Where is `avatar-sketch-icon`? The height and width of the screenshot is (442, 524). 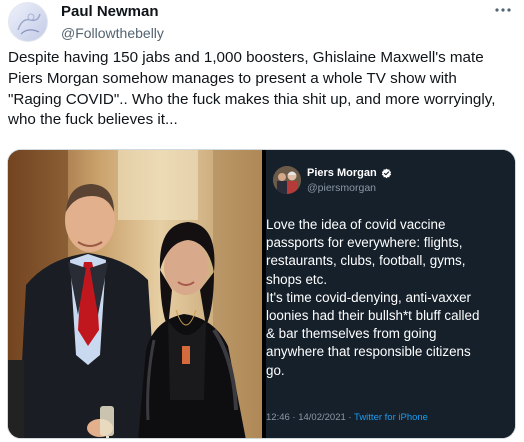 avatar-sketch-icon is located at coordinates (29, 24).